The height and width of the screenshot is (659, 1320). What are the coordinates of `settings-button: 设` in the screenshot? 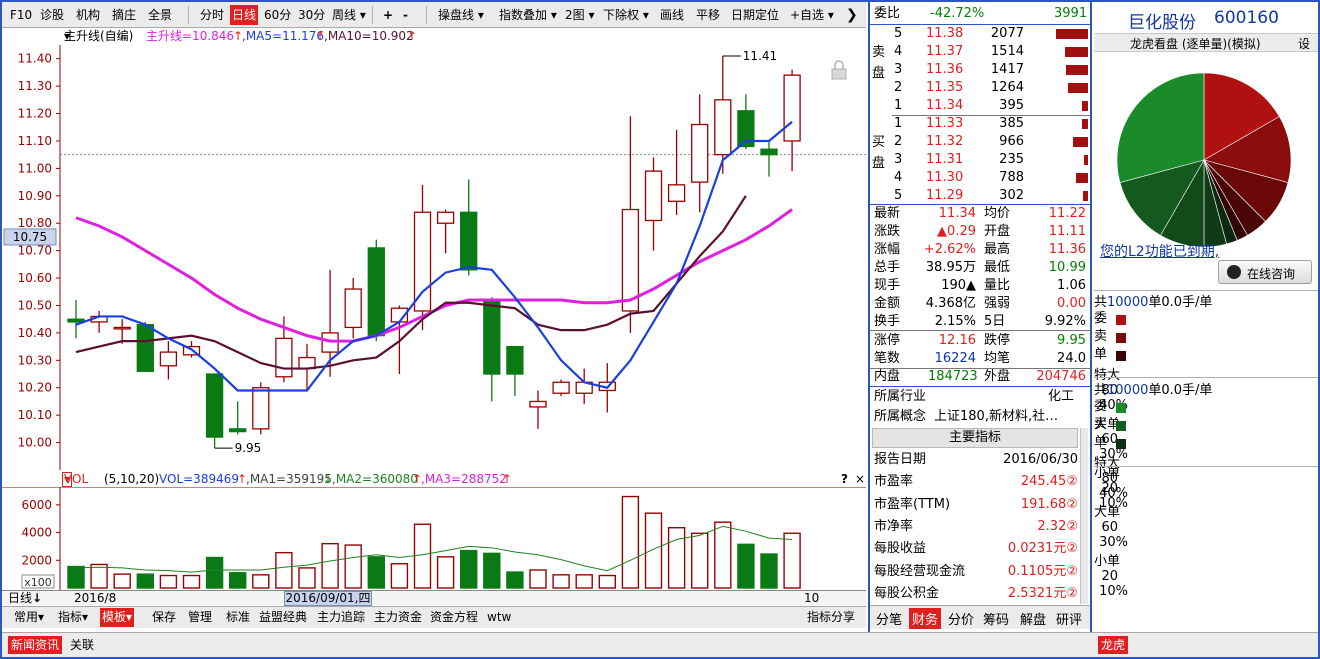 It's located at (1304, 43).